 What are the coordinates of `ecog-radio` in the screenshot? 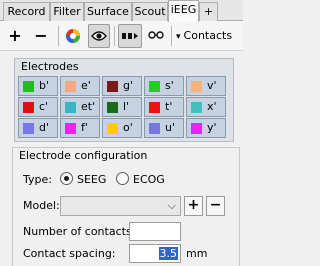 It's located at (122, 178).